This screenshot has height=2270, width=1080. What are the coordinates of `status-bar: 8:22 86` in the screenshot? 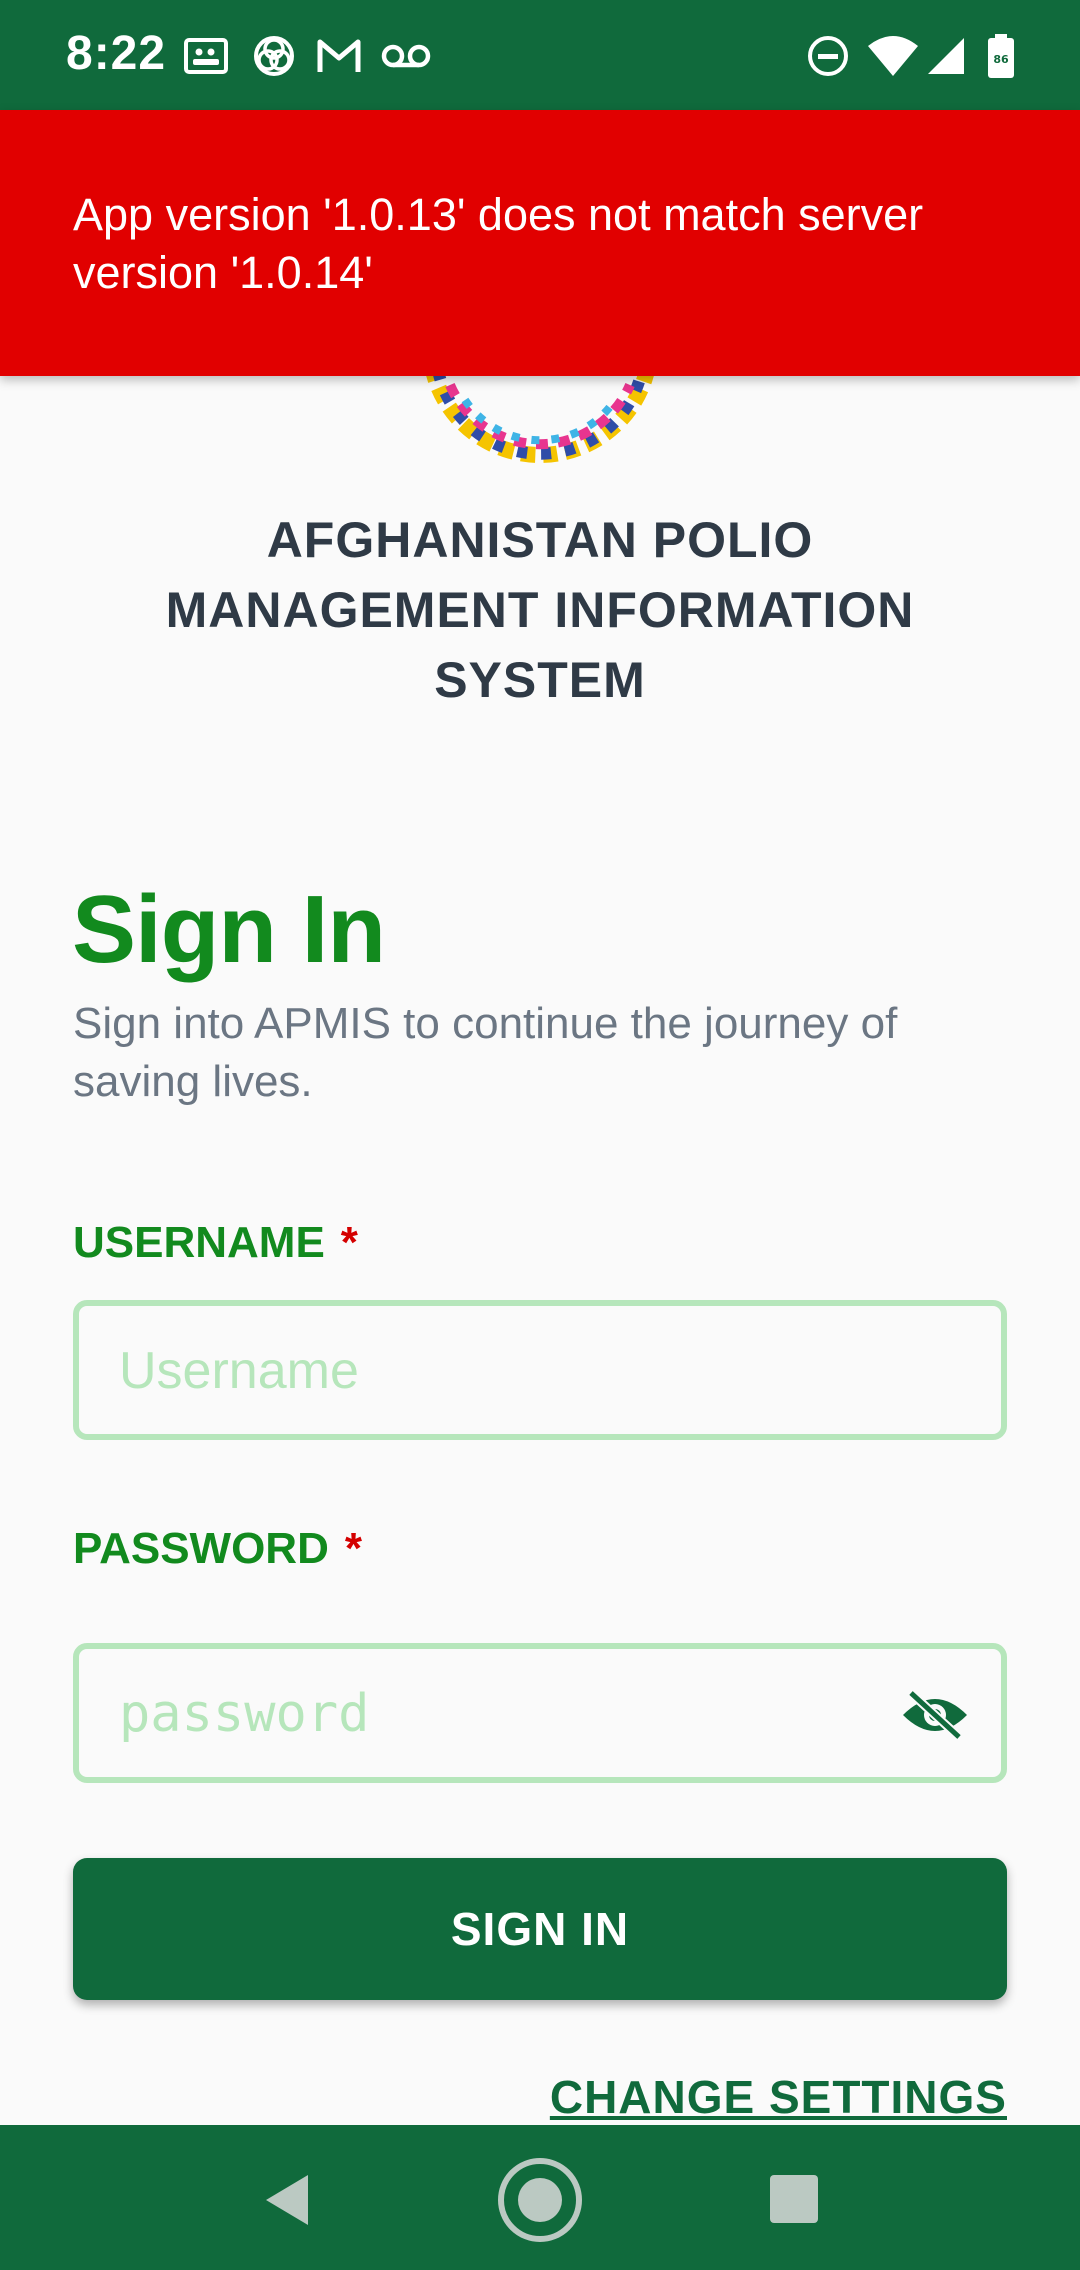 It's located at (540, 55).